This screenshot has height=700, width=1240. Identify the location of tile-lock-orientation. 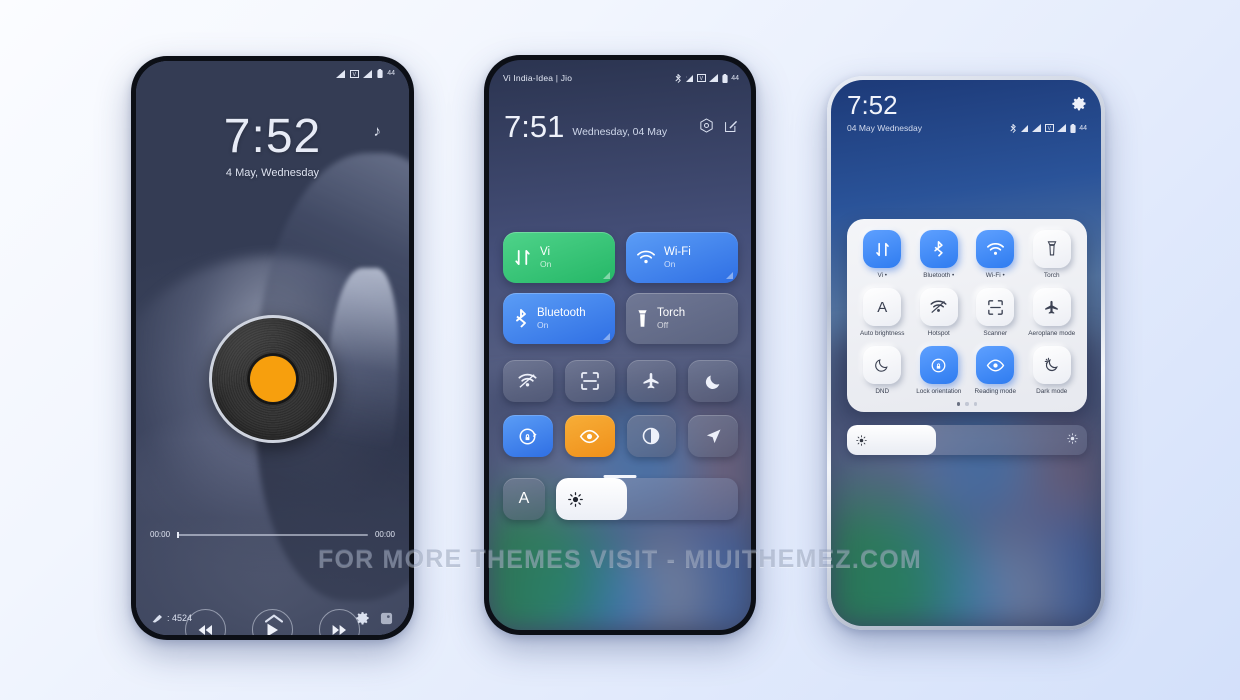
(528, 436).